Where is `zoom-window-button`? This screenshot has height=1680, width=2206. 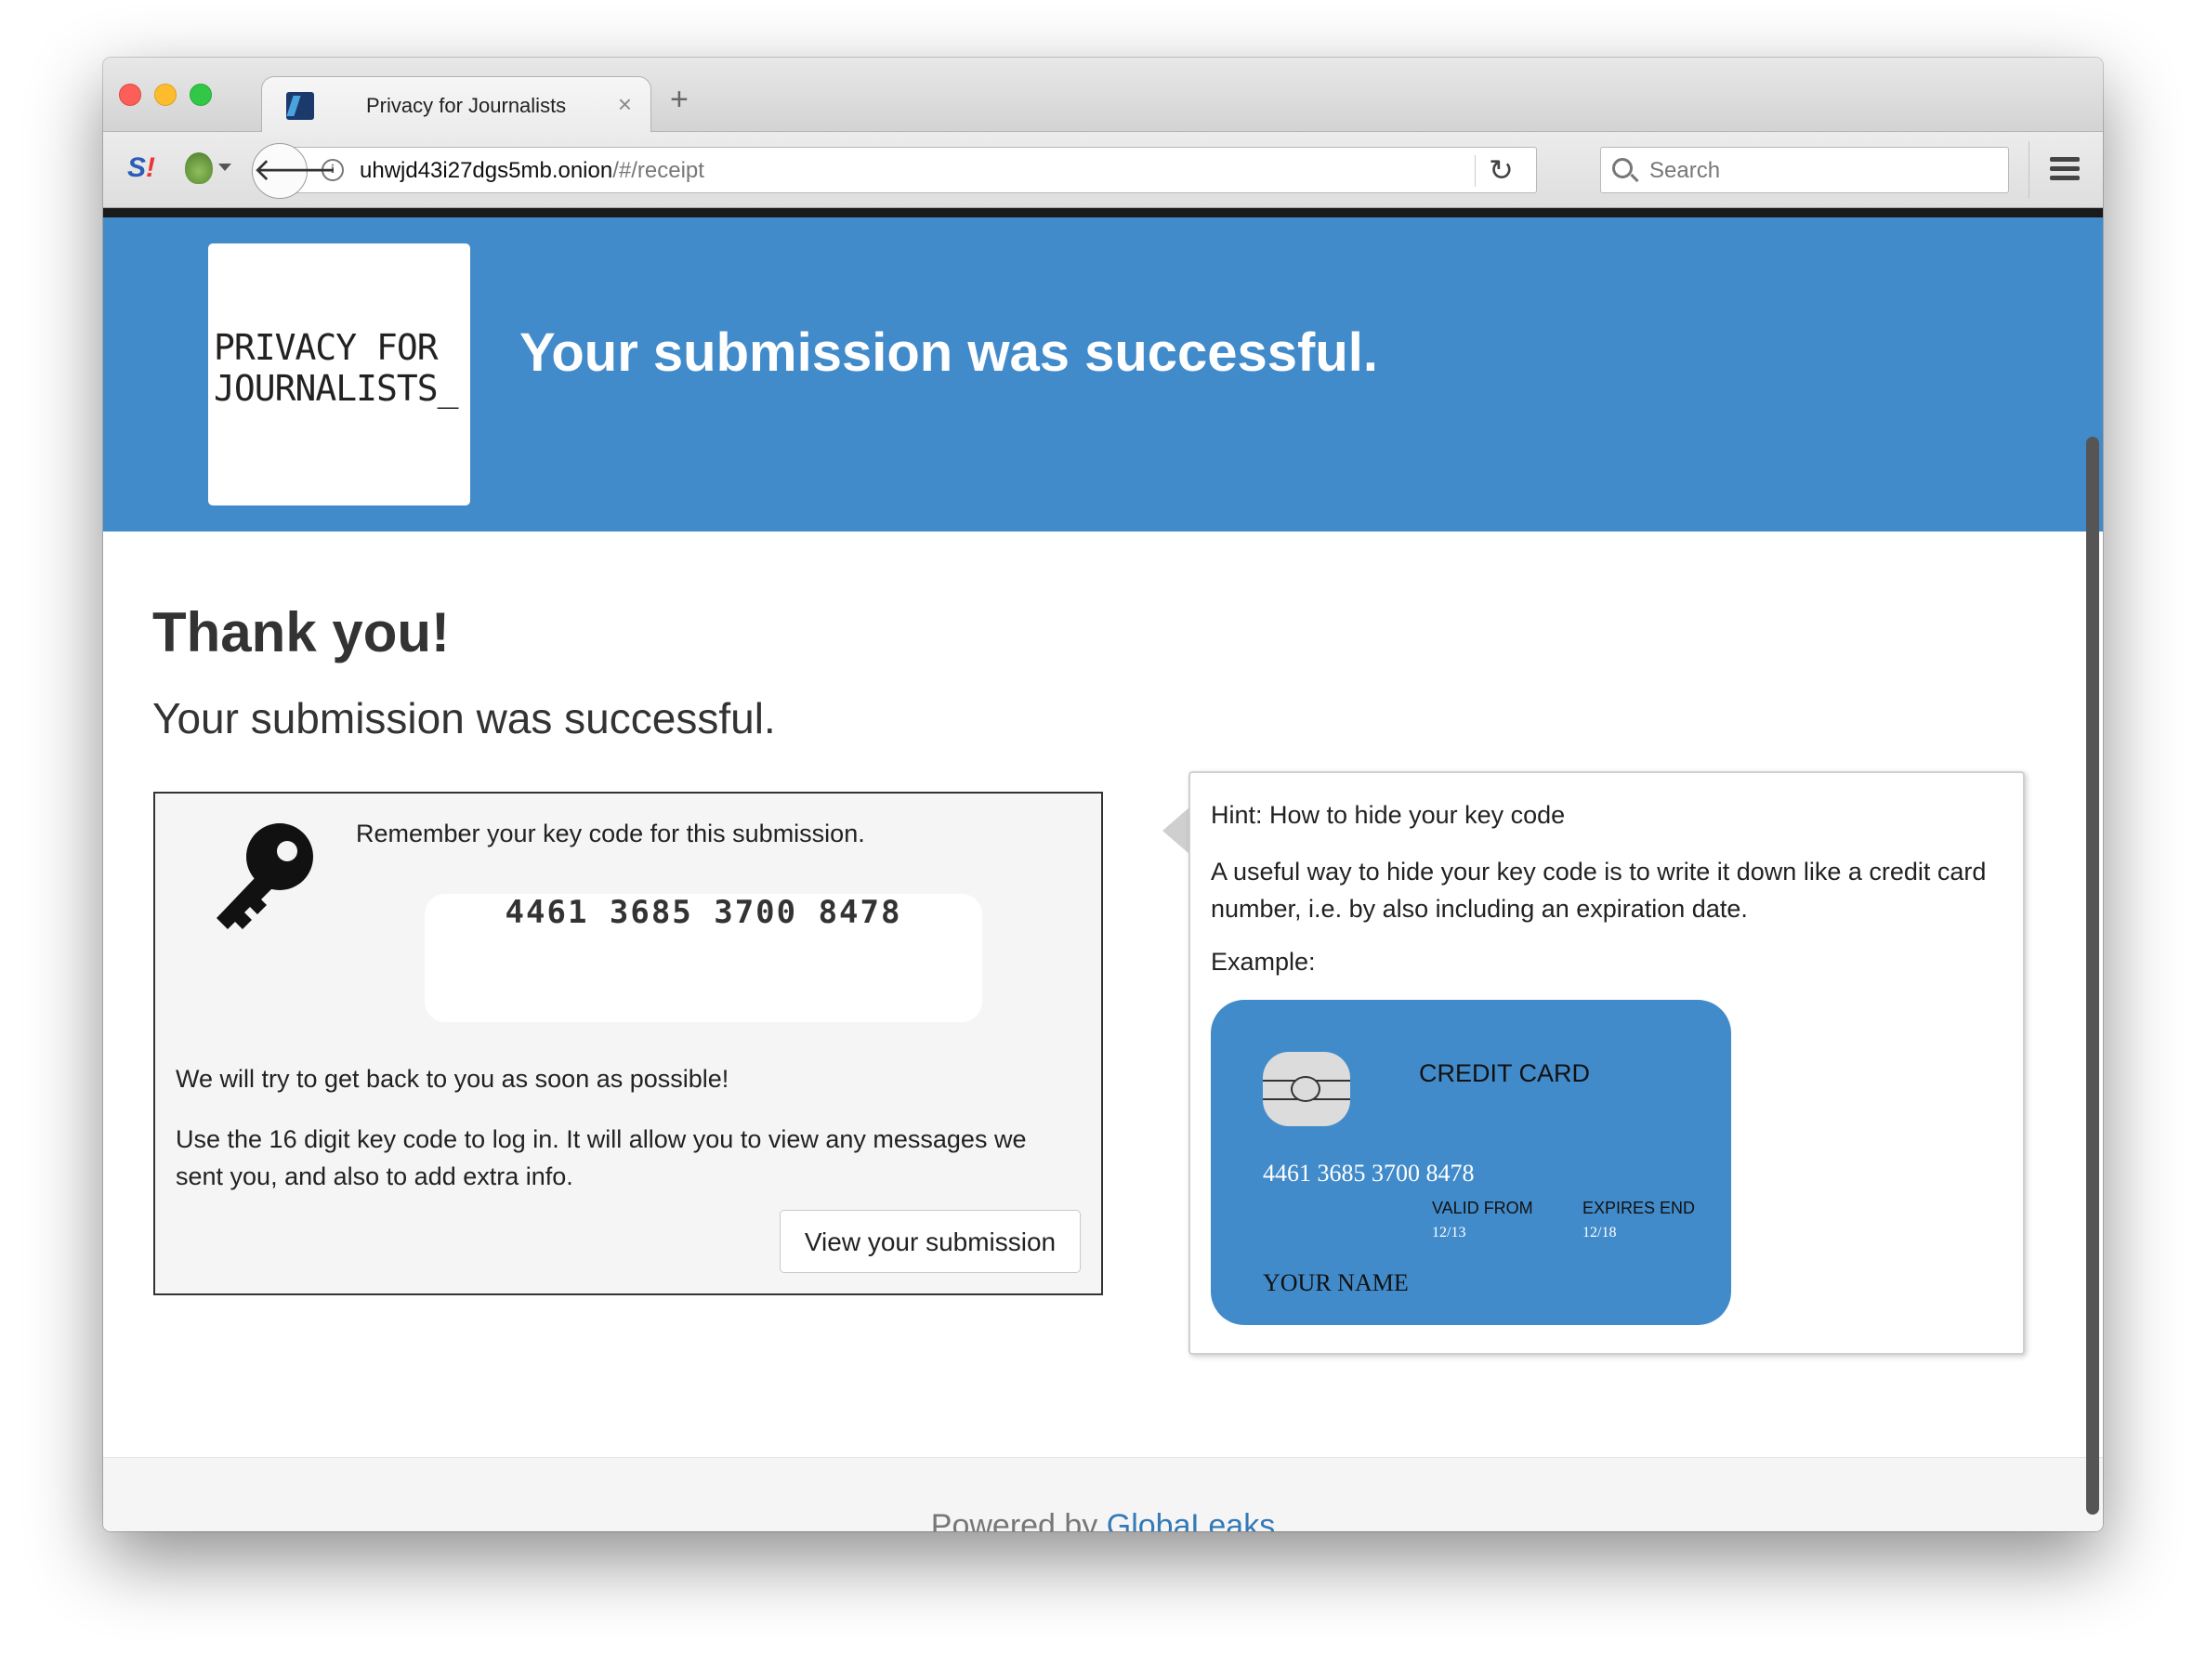
zoom-window-button is located at coordinates (201, 95).